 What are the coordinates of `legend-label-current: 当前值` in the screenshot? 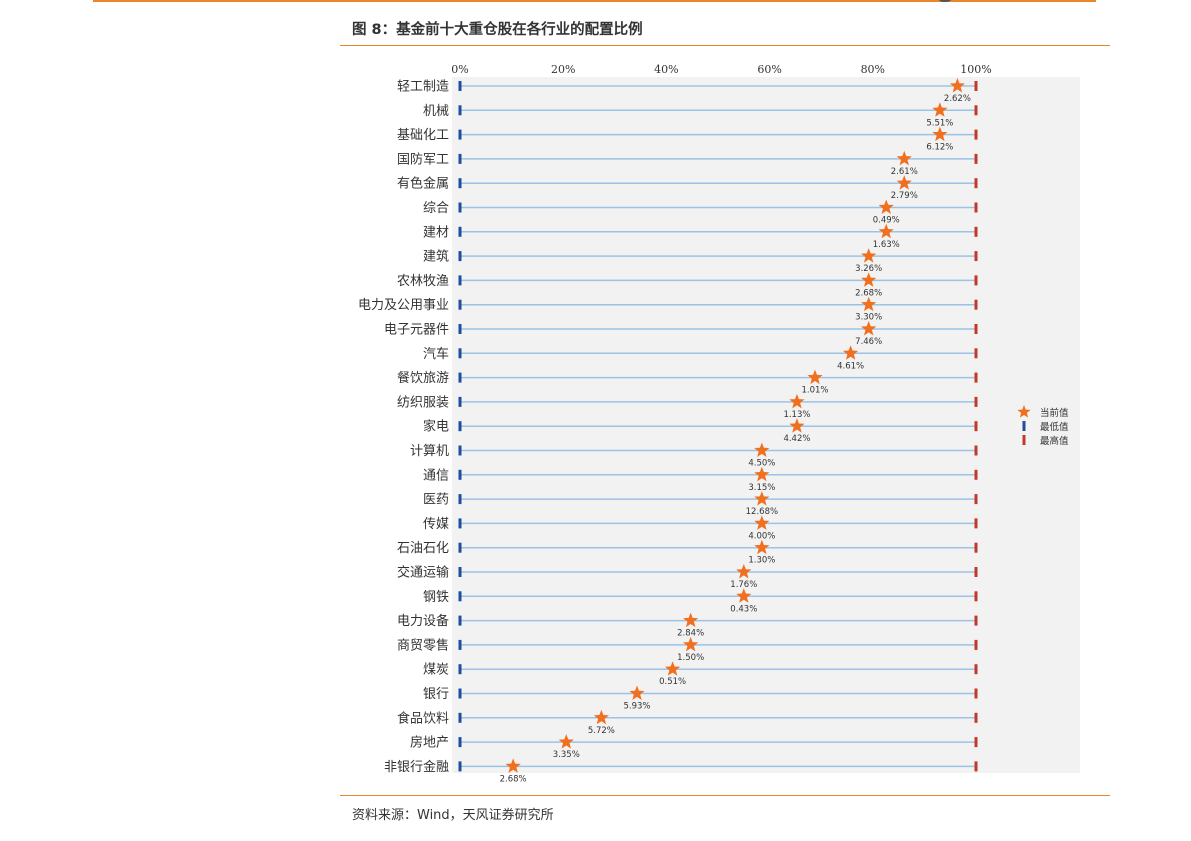 It's located at (1054, 413).